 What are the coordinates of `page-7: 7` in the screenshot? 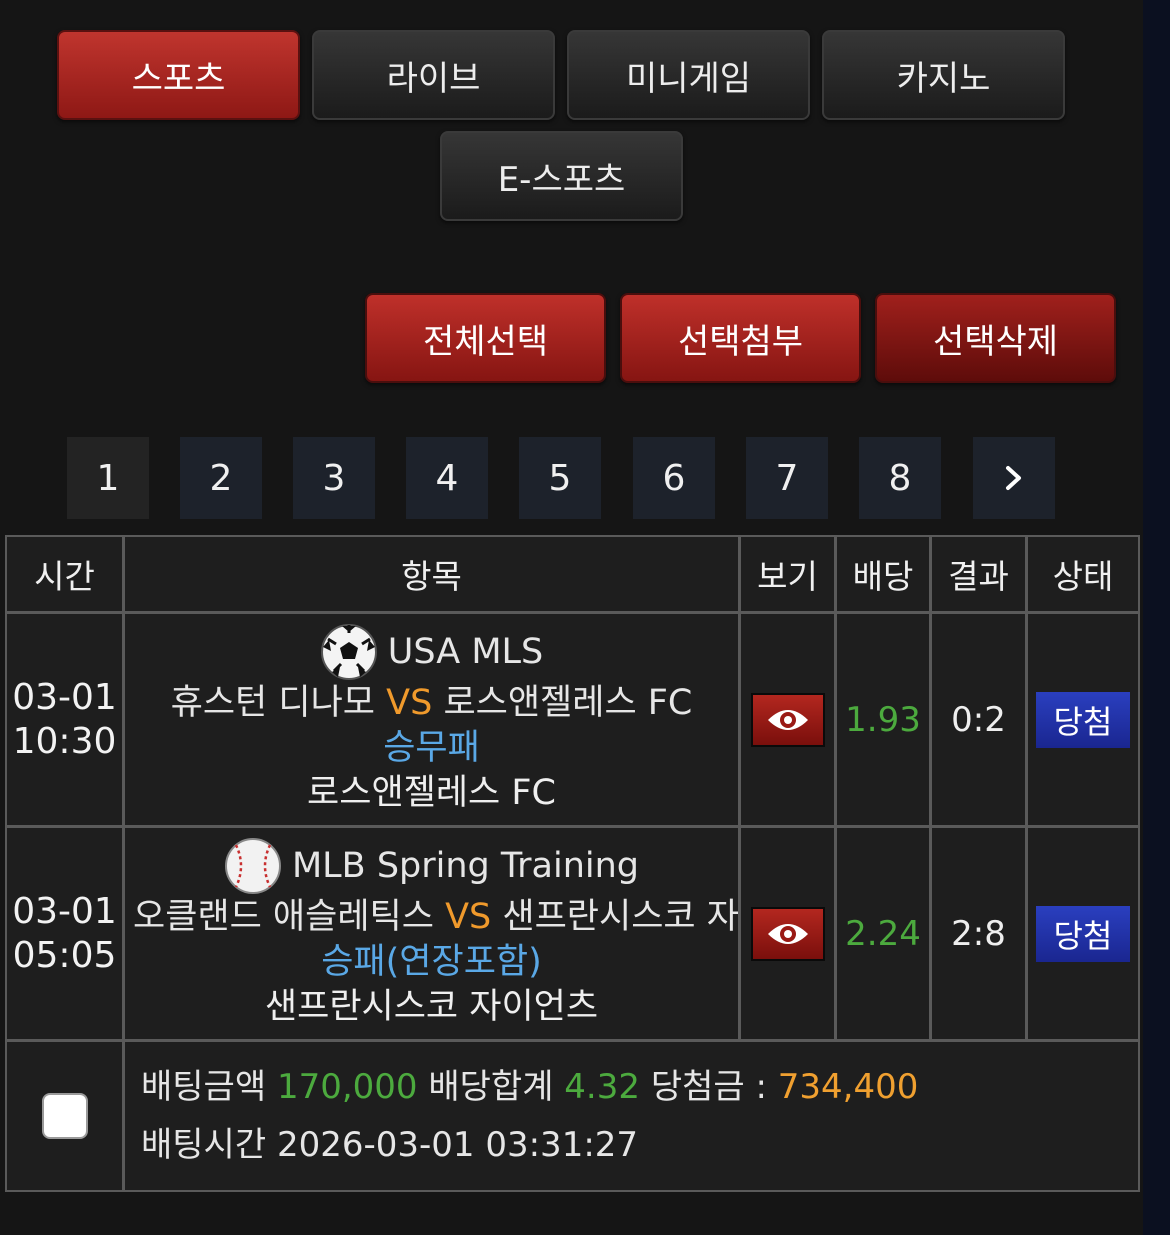 It's located at (787, 478).